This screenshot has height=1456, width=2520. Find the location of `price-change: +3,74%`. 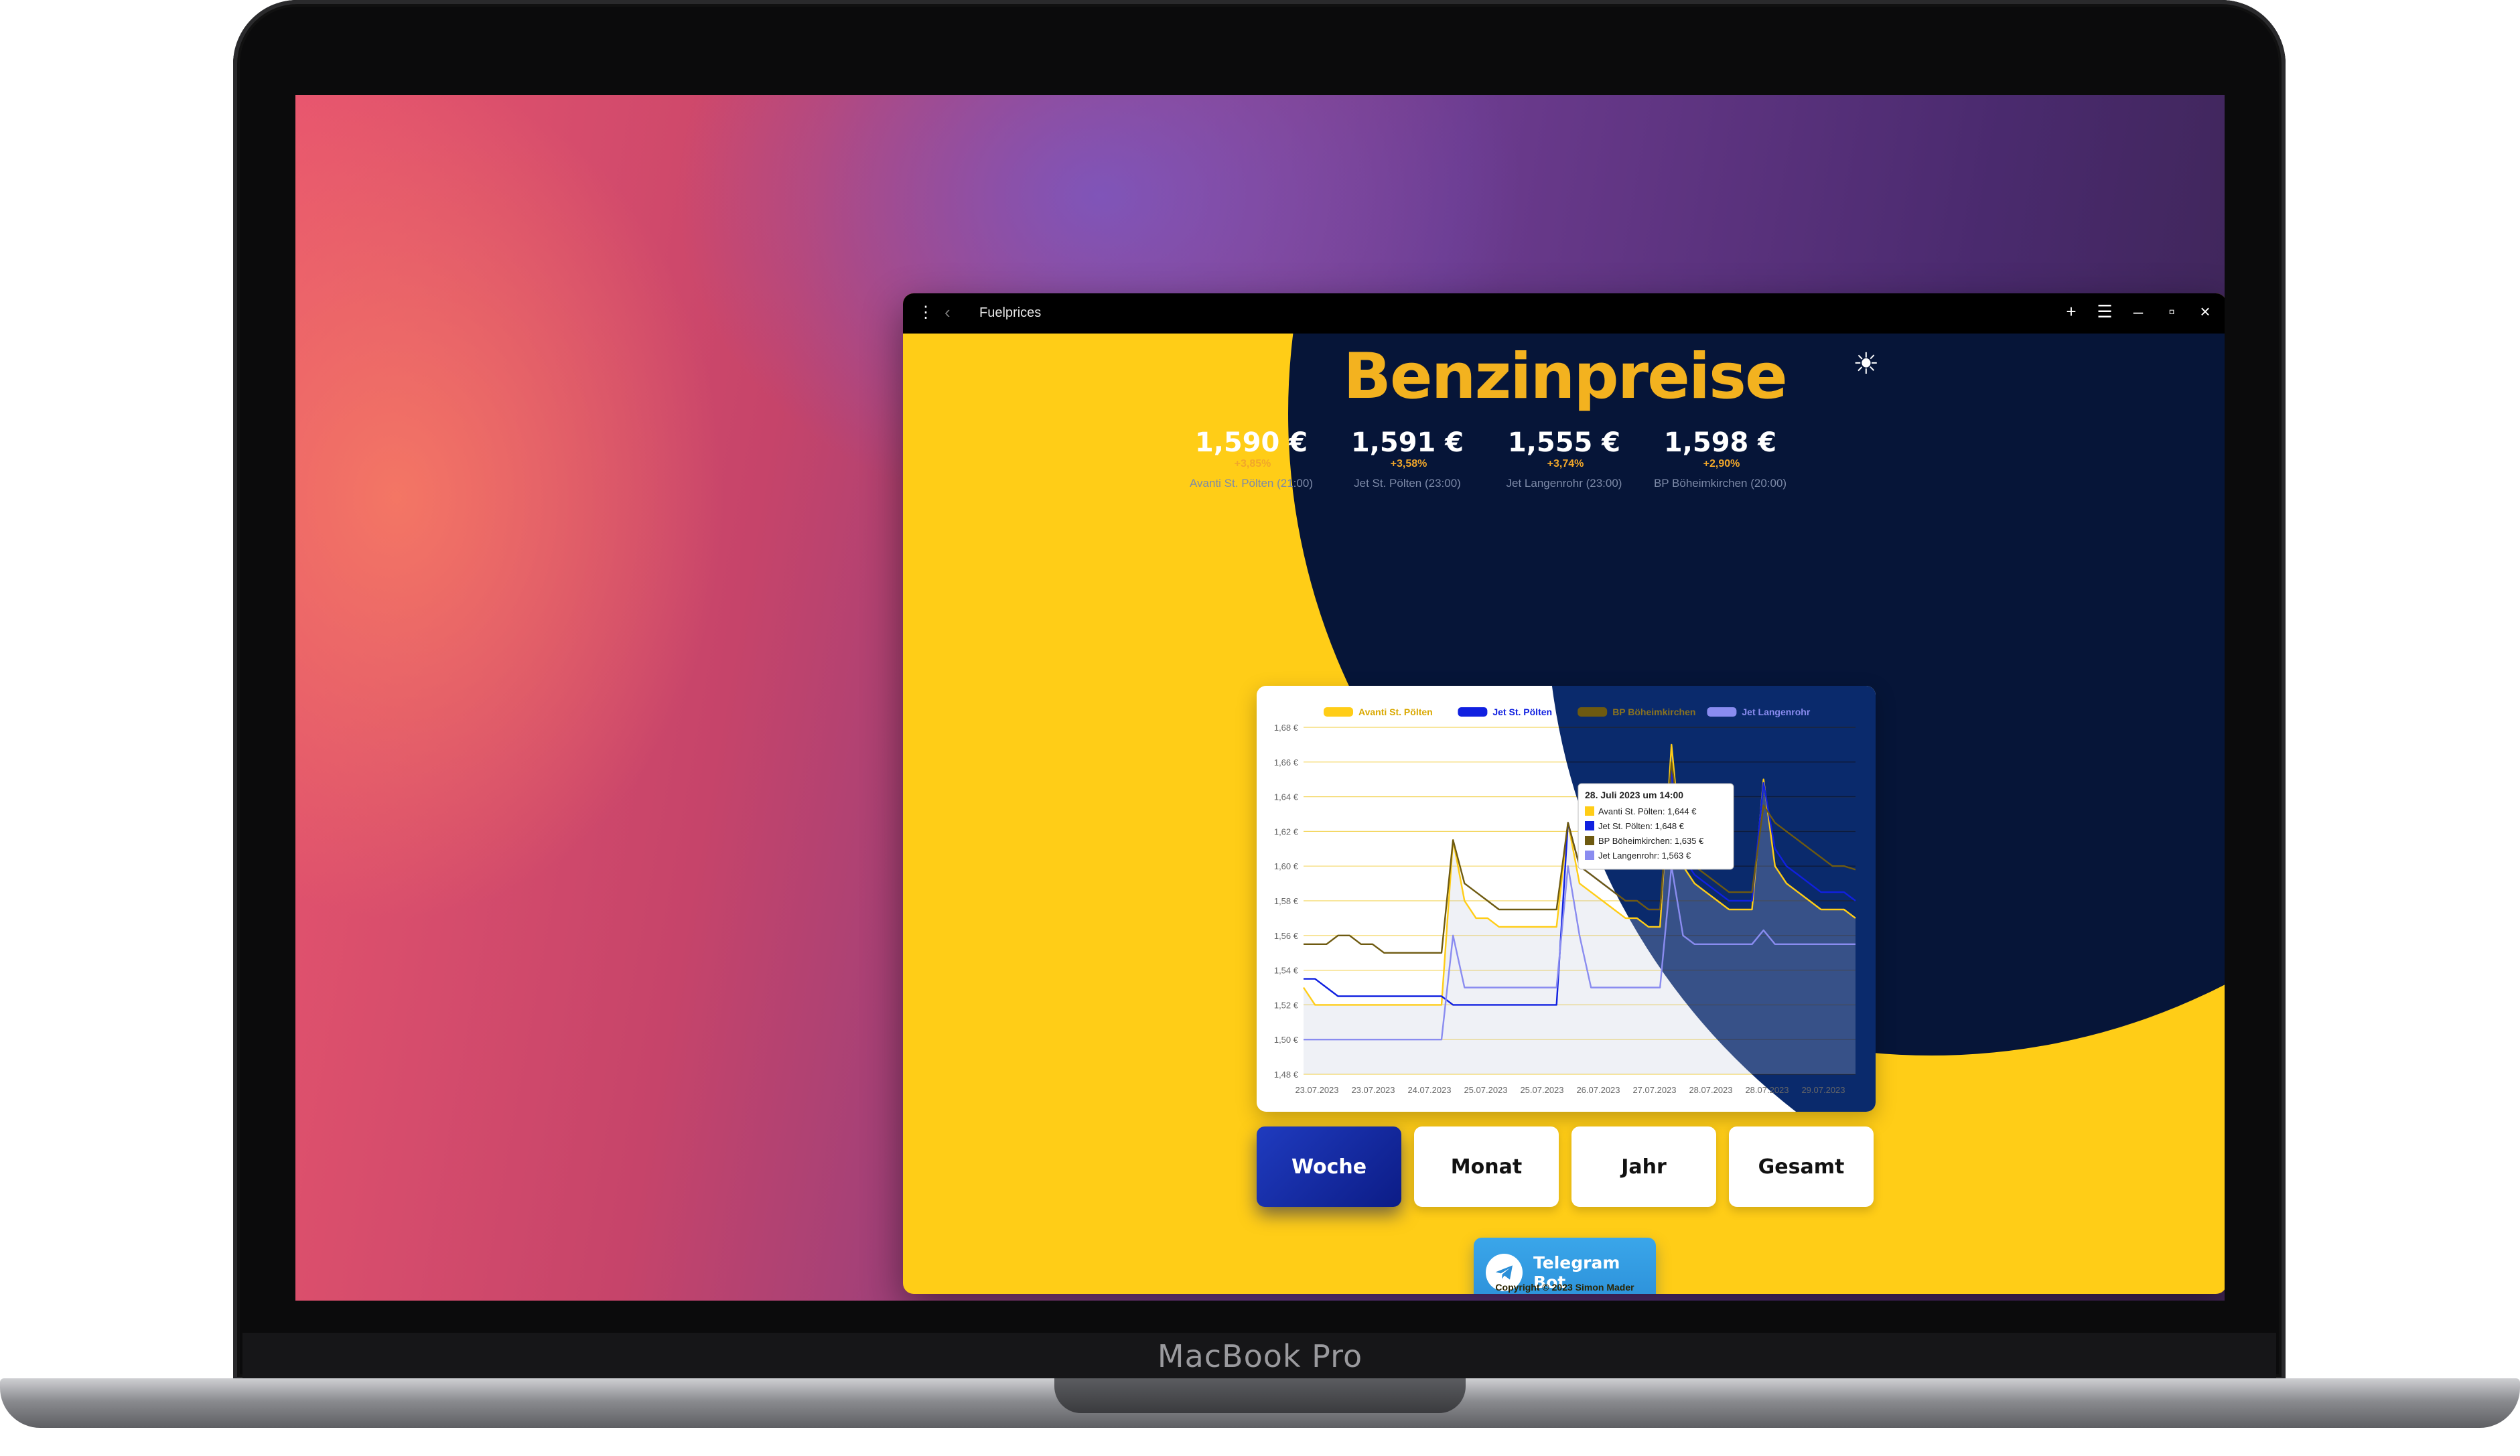

price-change: +3,74% is located at coordinates (1565, 463).